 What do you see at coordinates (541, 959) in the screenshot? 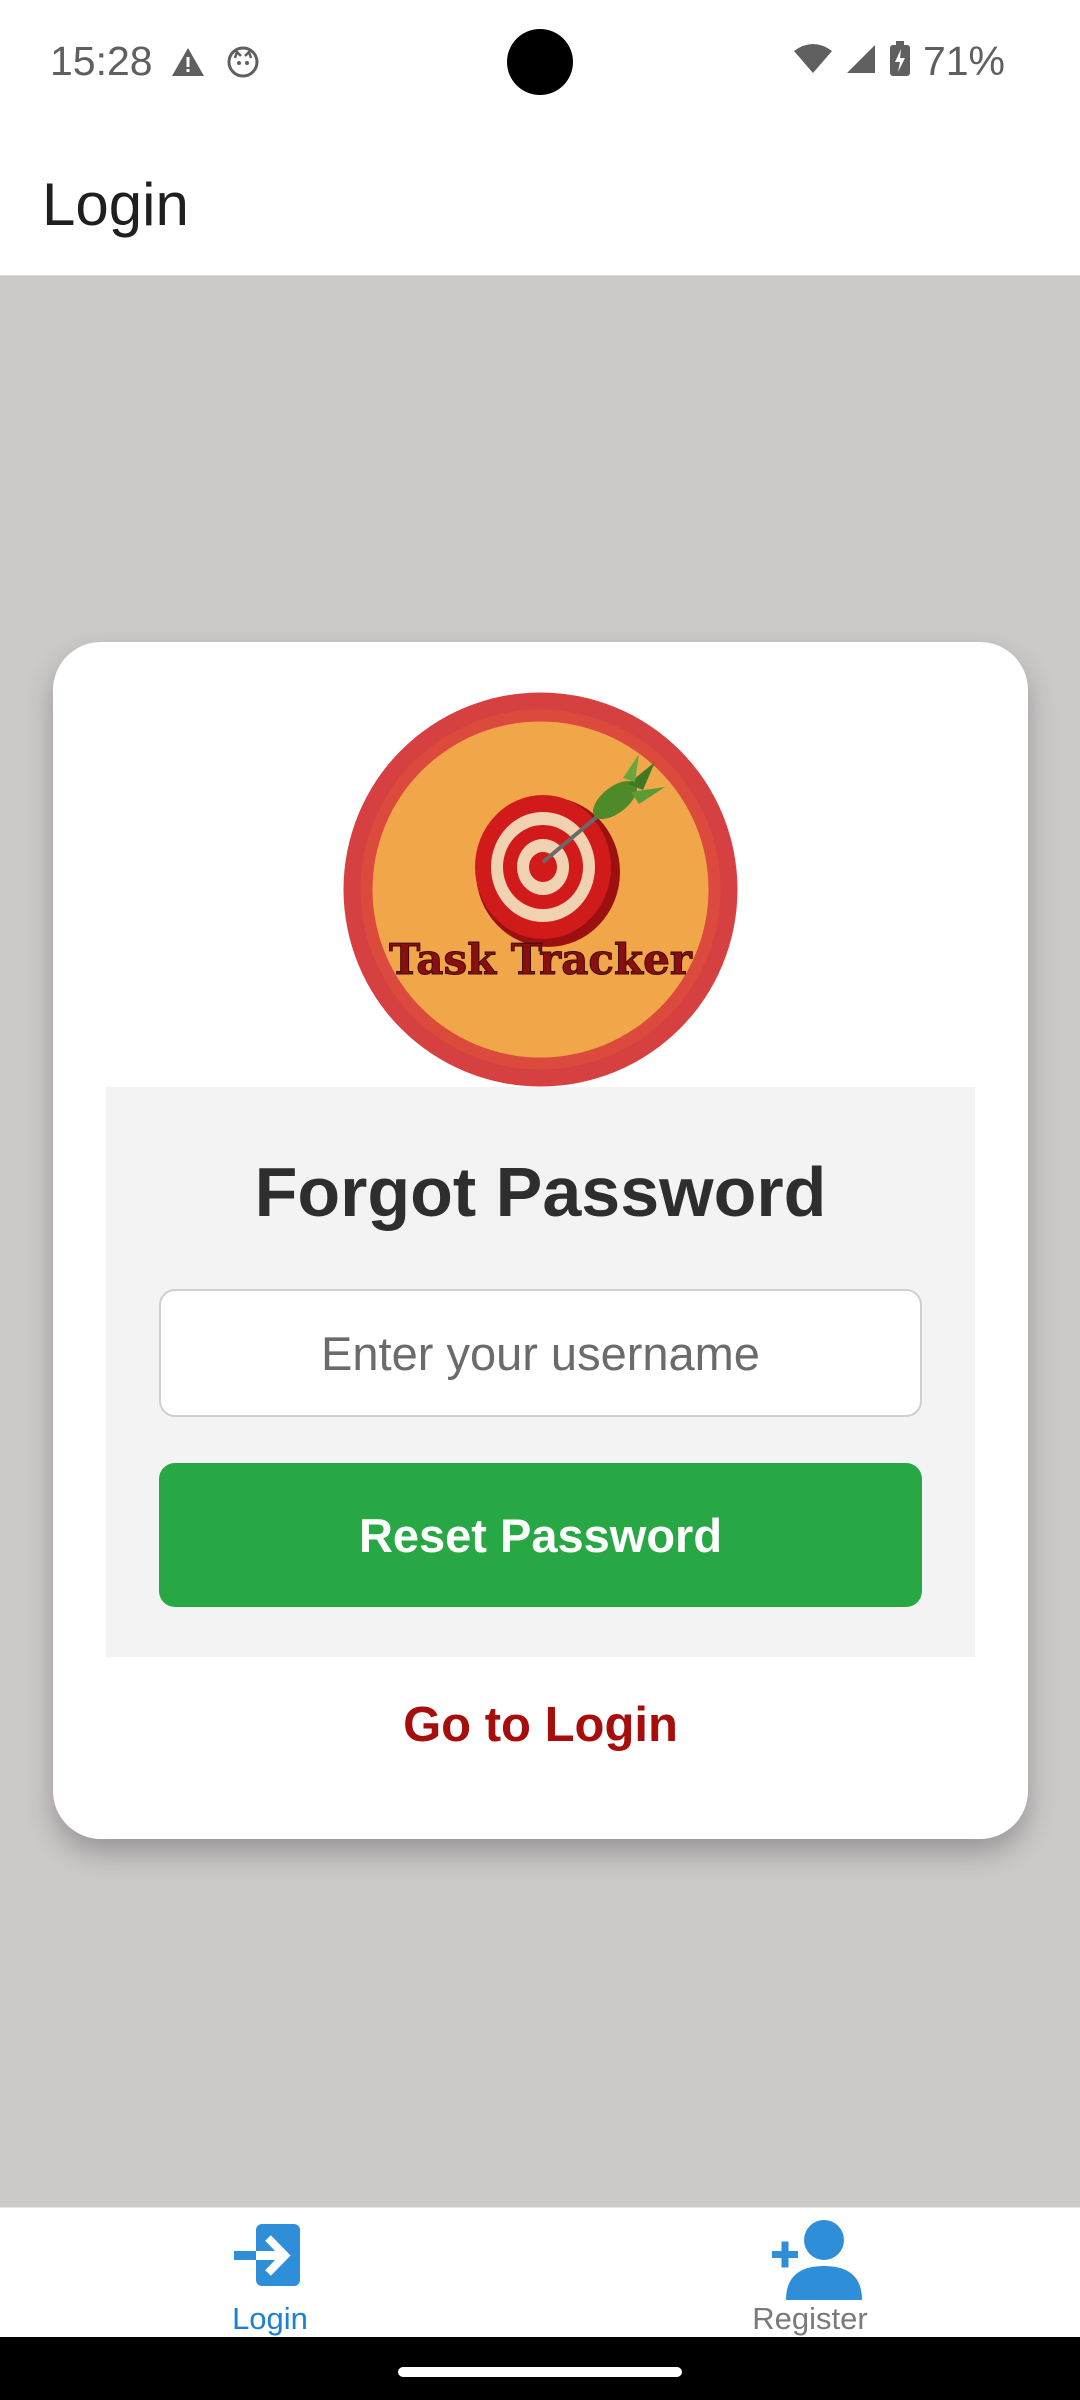
I see `logo-text: Task Tracker` at bounding box center [541, 959].